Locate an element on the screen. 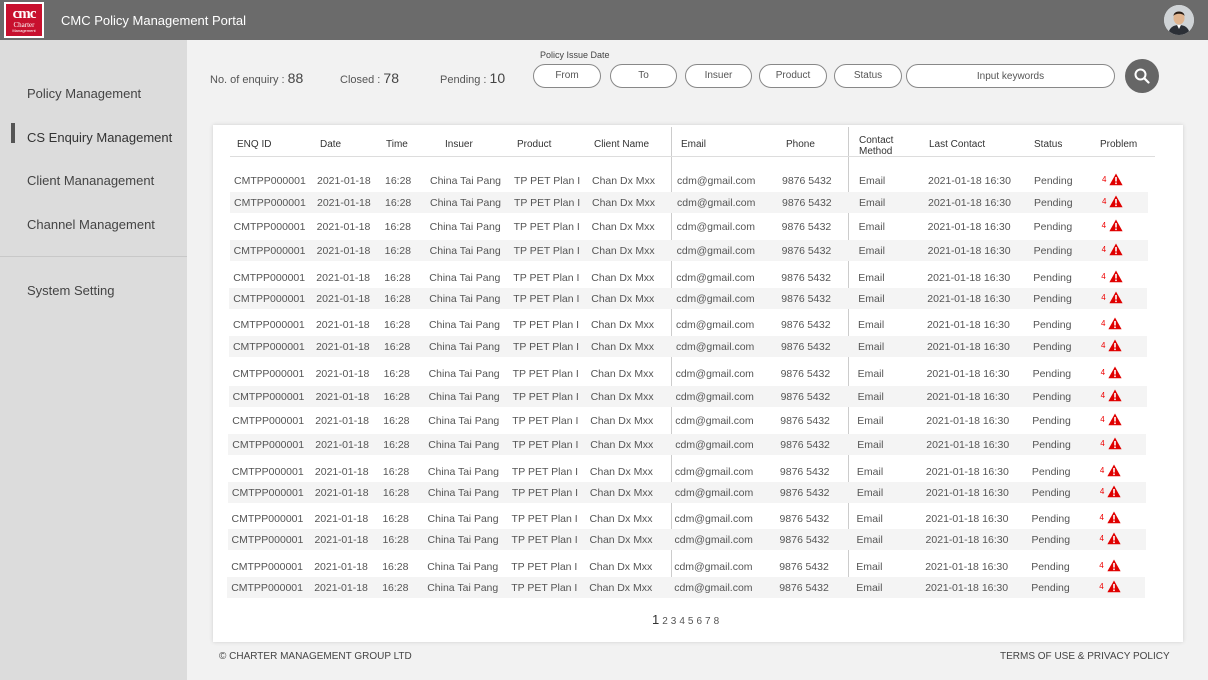  page-link: 6 is located at coordinates (699, 621).